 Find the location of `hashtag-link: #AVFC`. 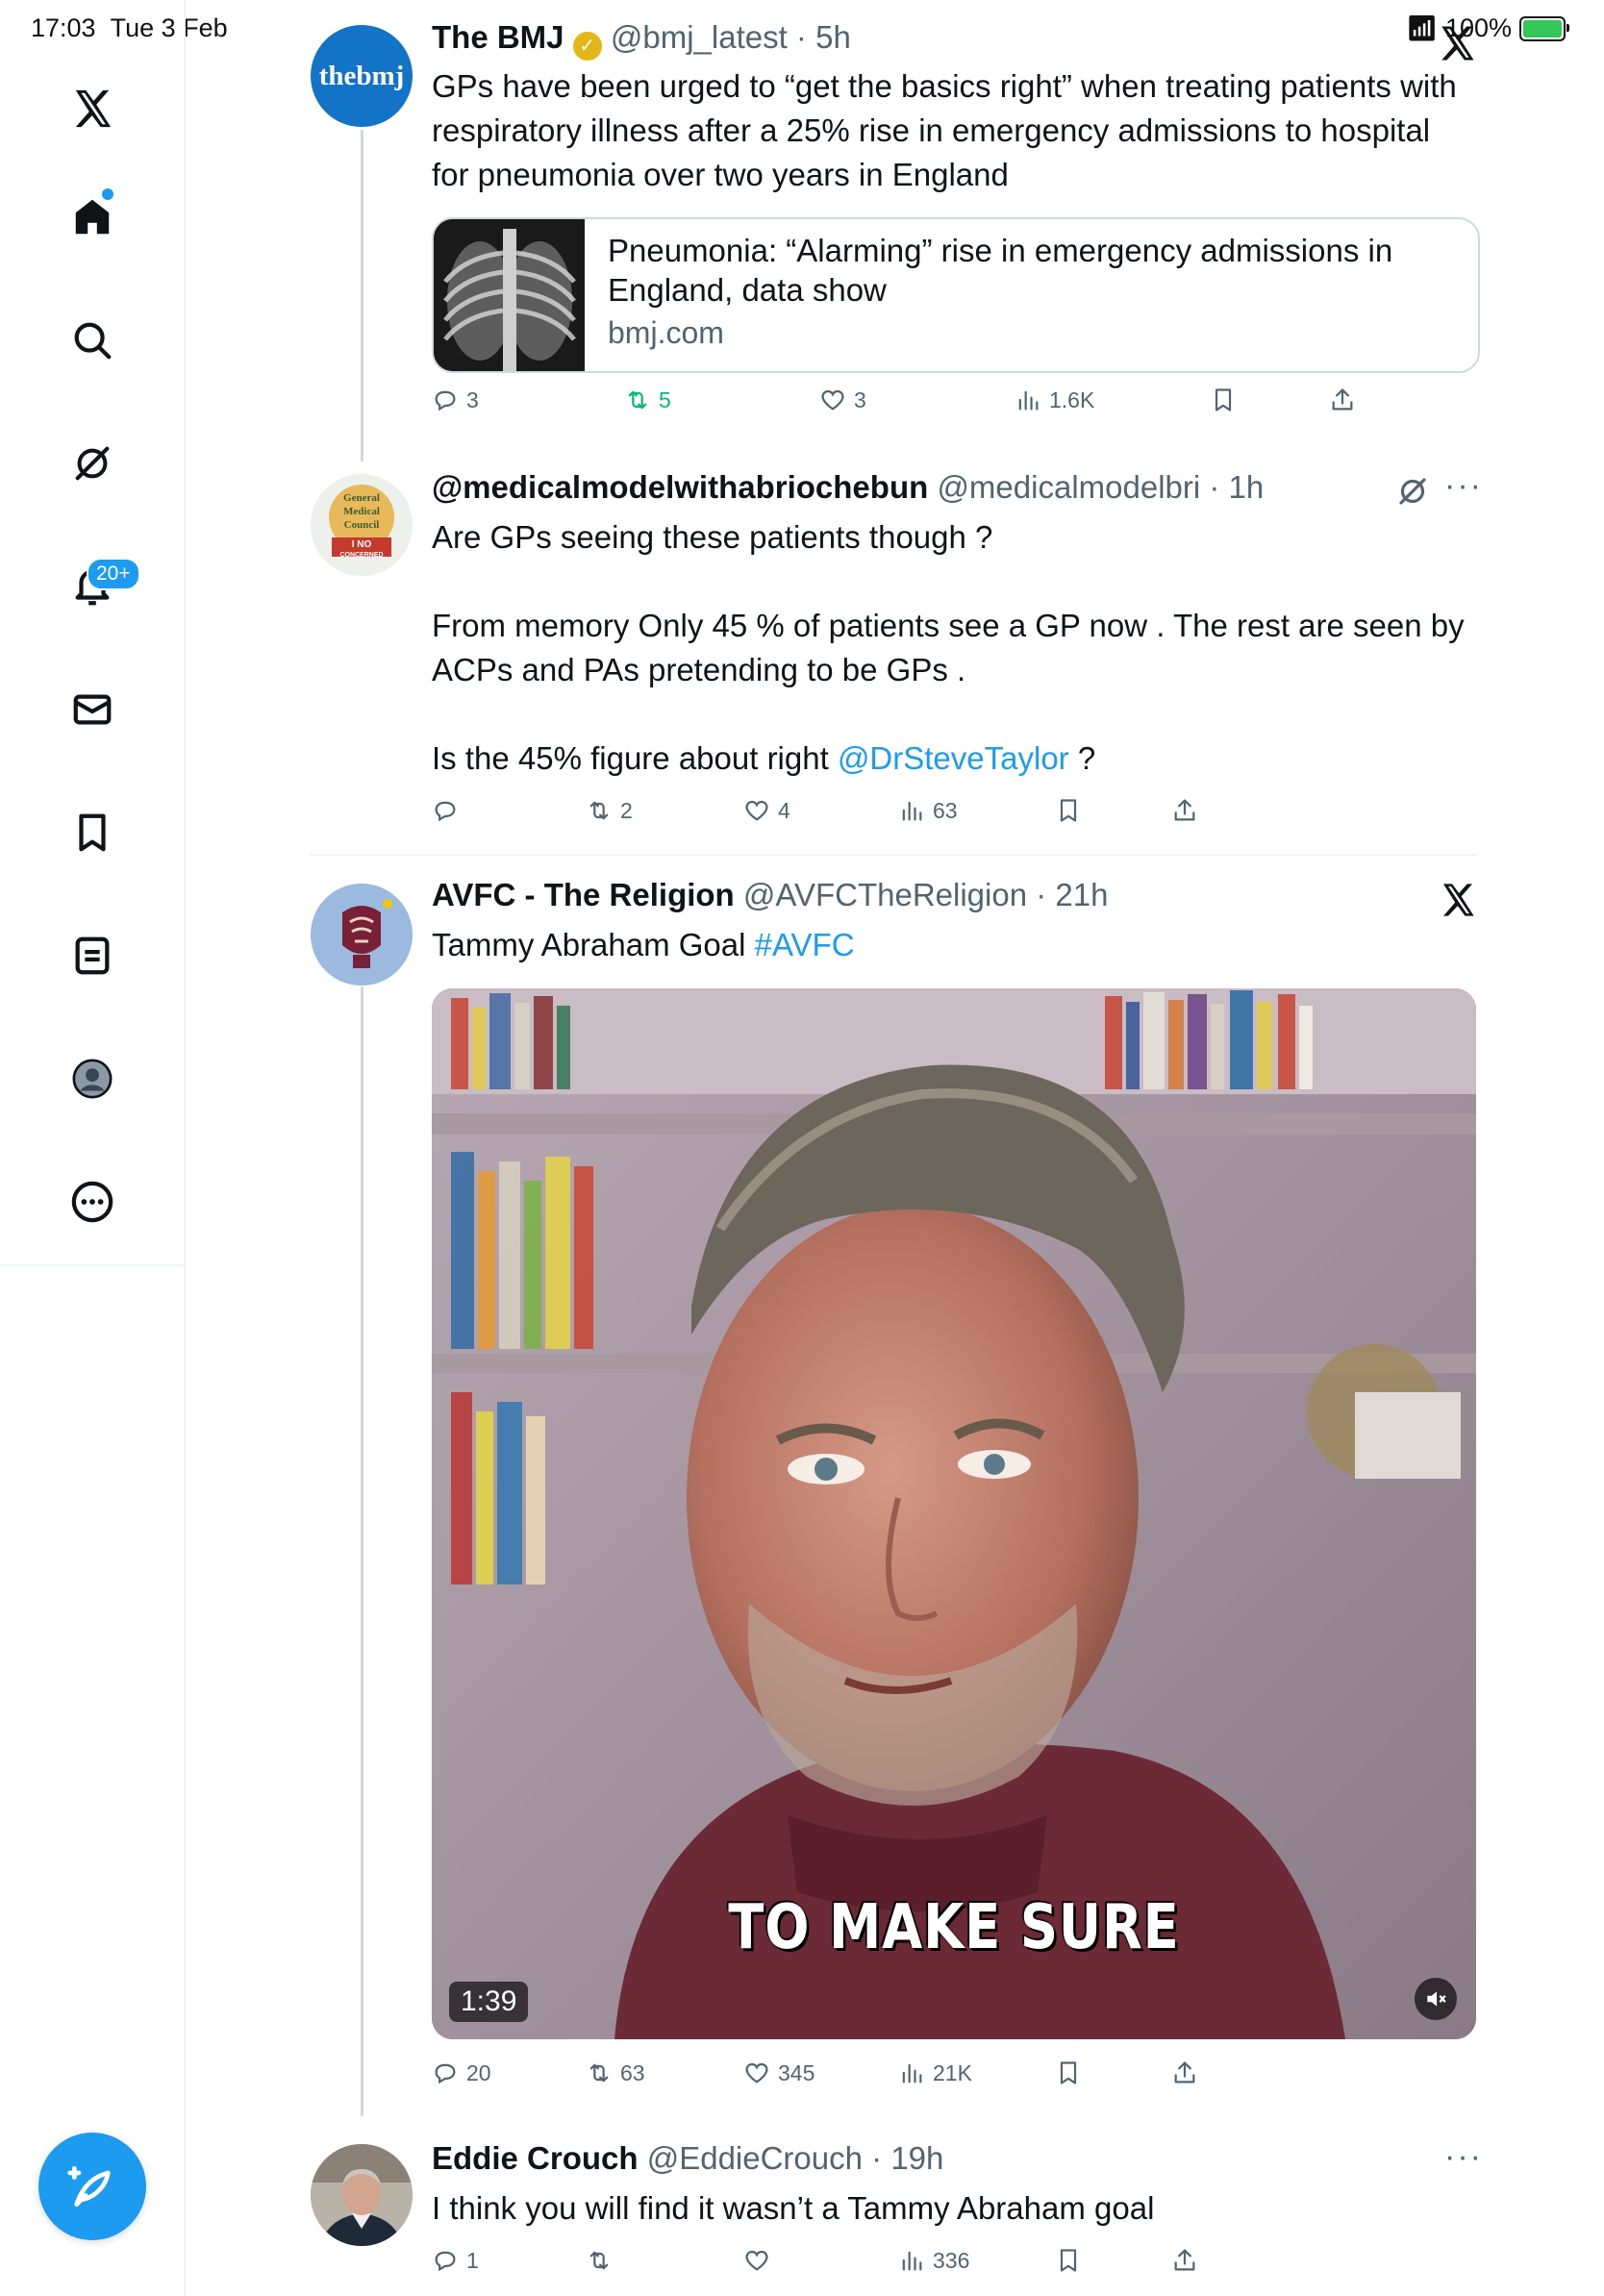

hashtag-link: #AVFC is located at coordinates (805, 944).